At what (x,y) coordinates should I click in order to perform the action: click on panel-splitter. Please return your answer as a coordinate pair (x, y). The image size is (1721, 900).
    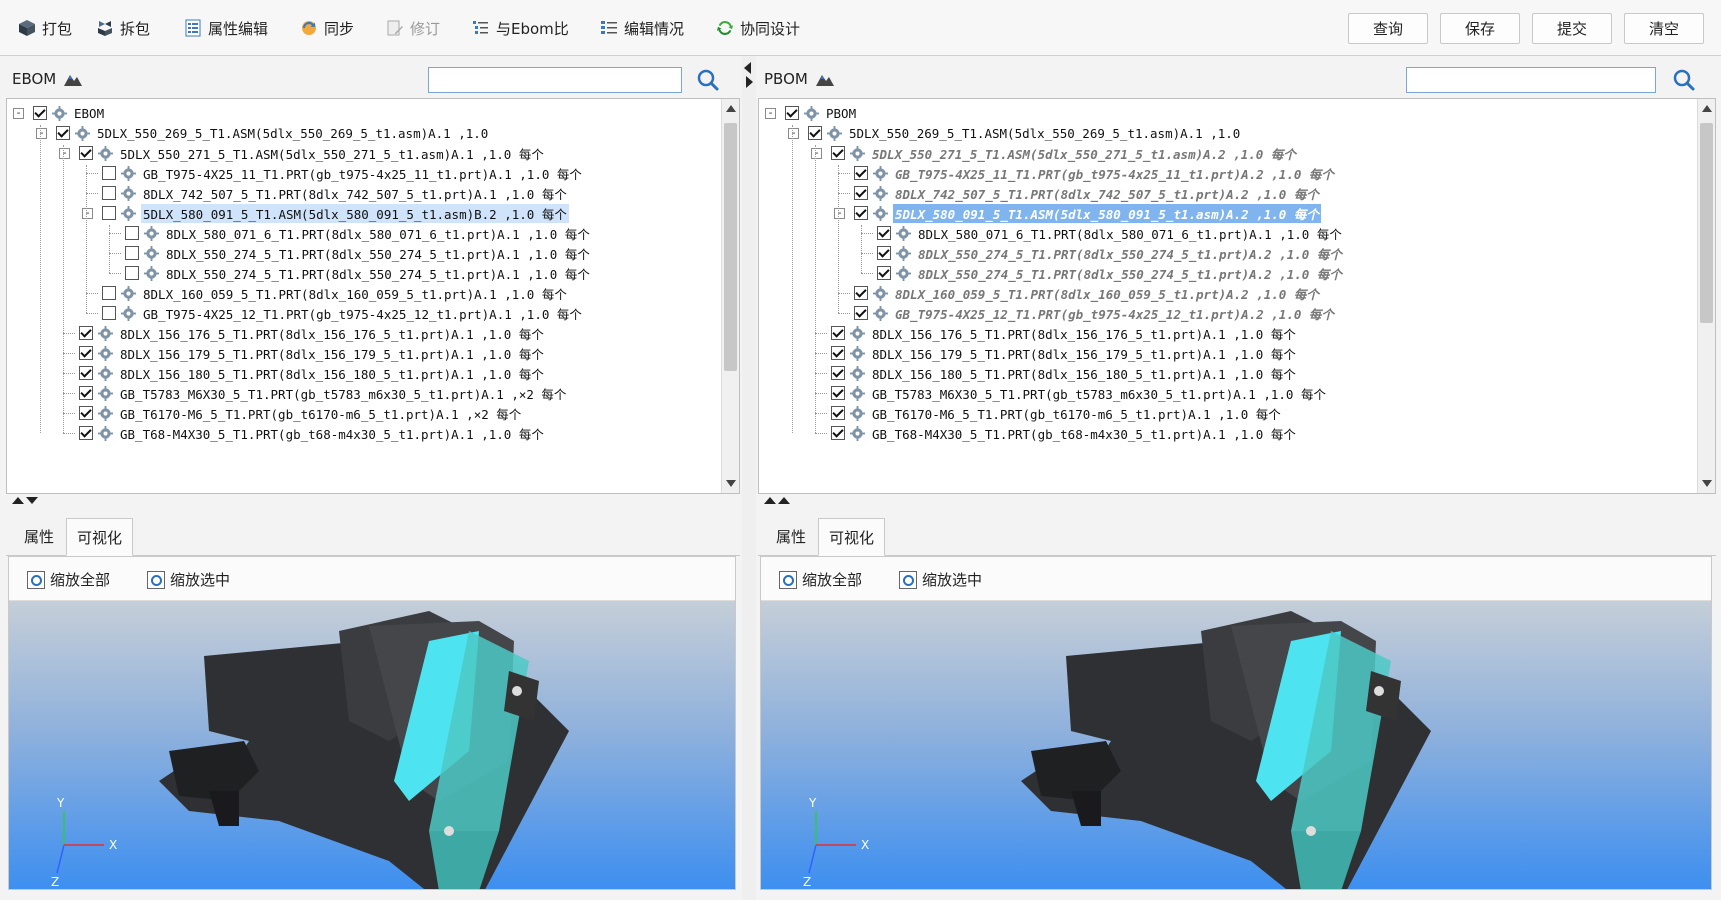
    Looking at the image, I should click on (749, 478).